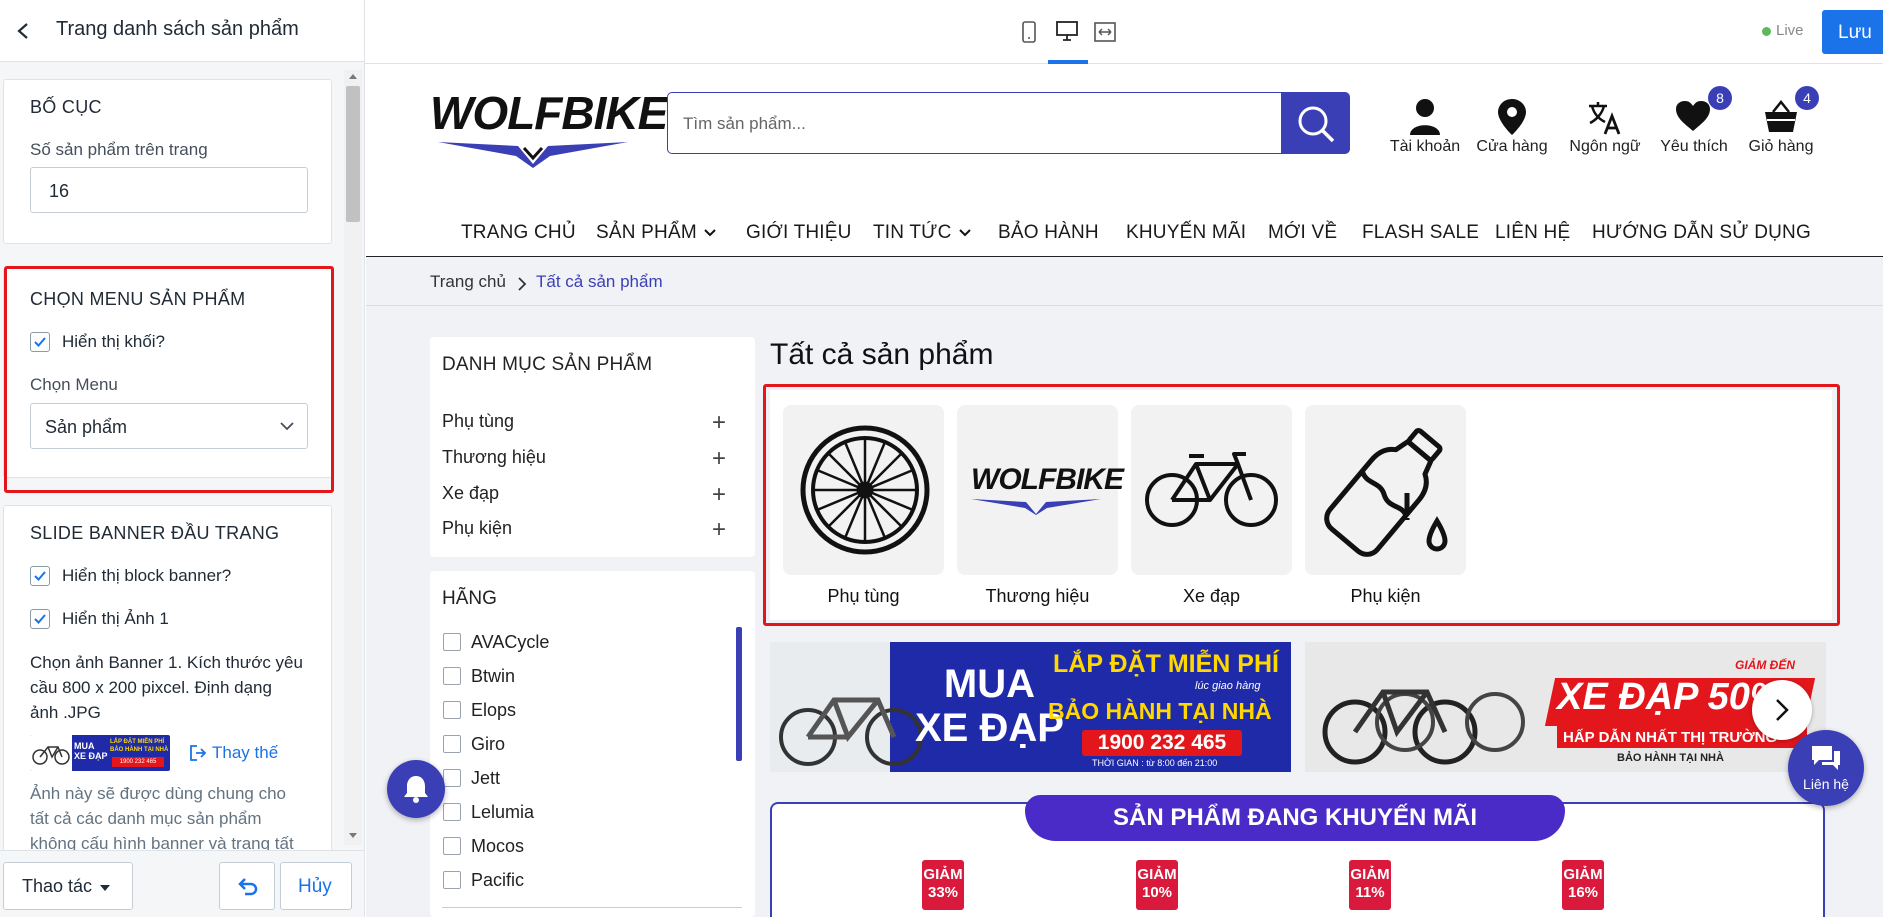  I want to click on translate-icon, so click(1605, 118).